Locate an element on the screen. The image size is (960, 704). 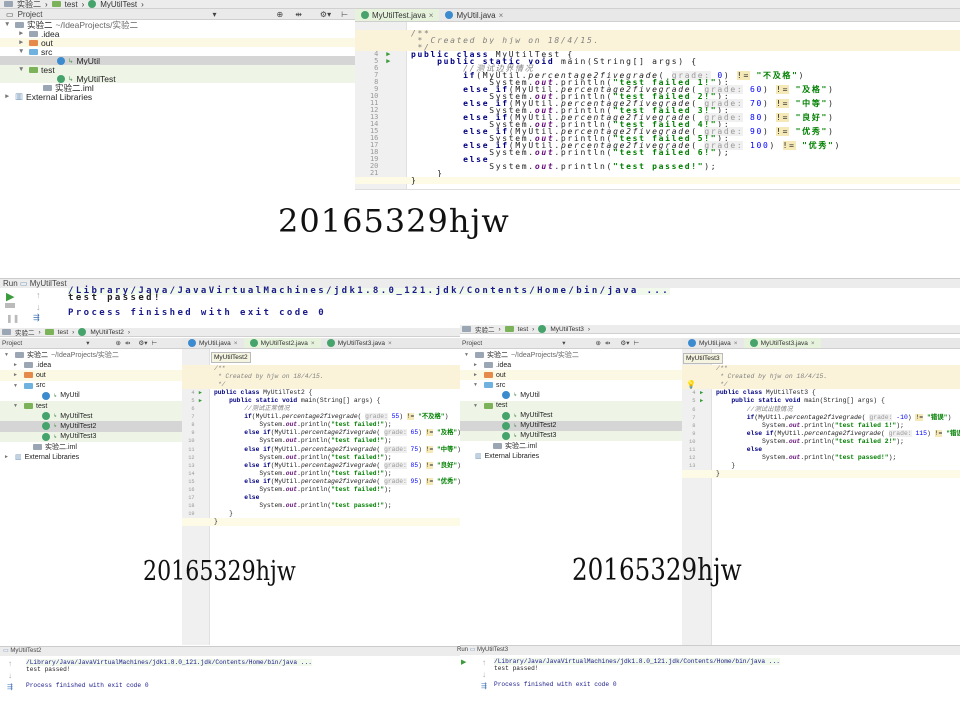
editor-tab: MyUtilTest2.java × is located at coordinates (282, 343).